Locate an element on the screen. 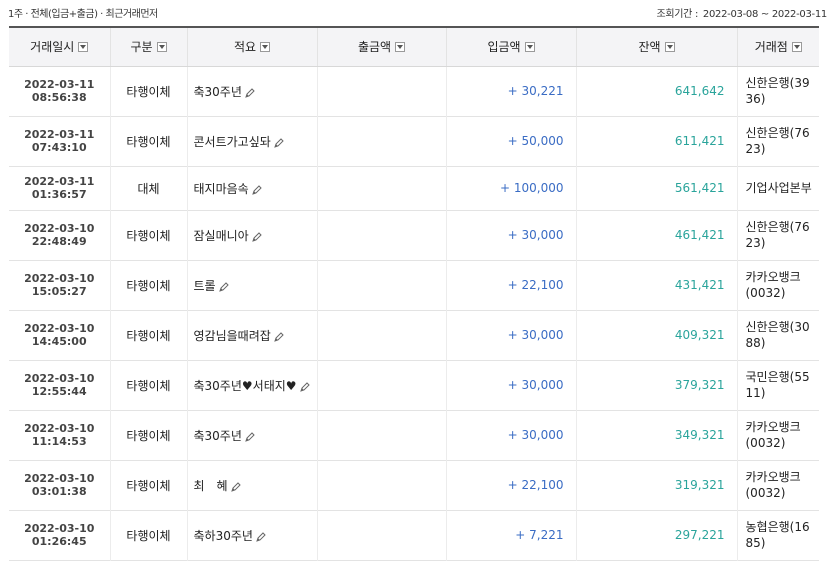  balance-cell: 561,421 is located at coordinates (656, 188).